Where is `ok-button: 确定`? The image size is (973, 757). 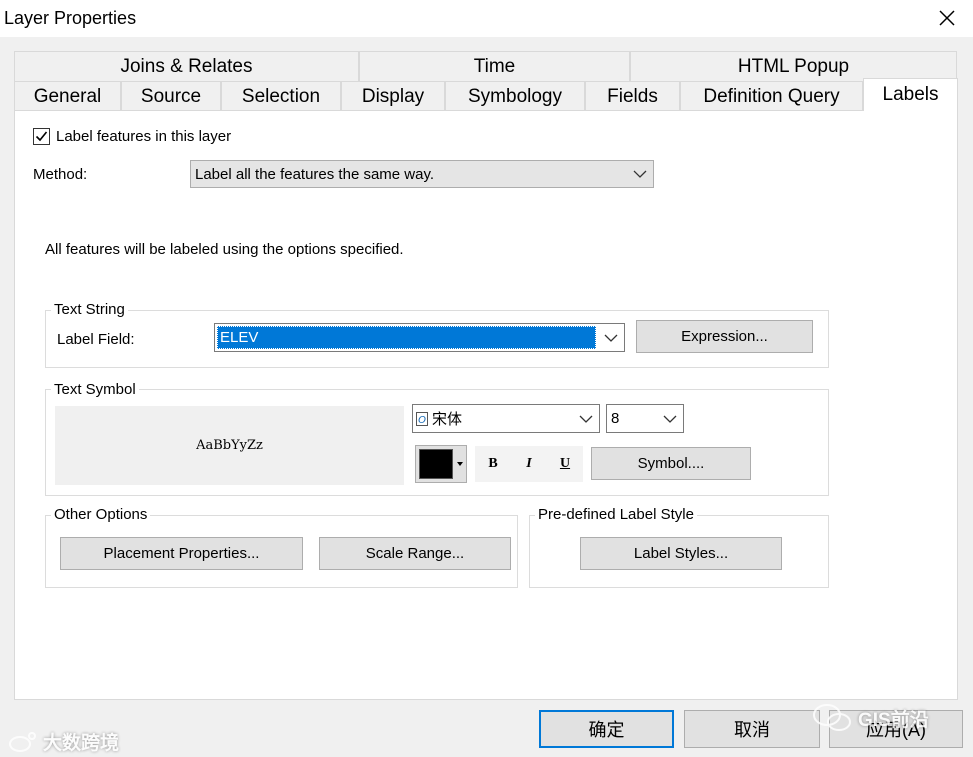 ok-button: 确定 is located at coordinates (606, 729).